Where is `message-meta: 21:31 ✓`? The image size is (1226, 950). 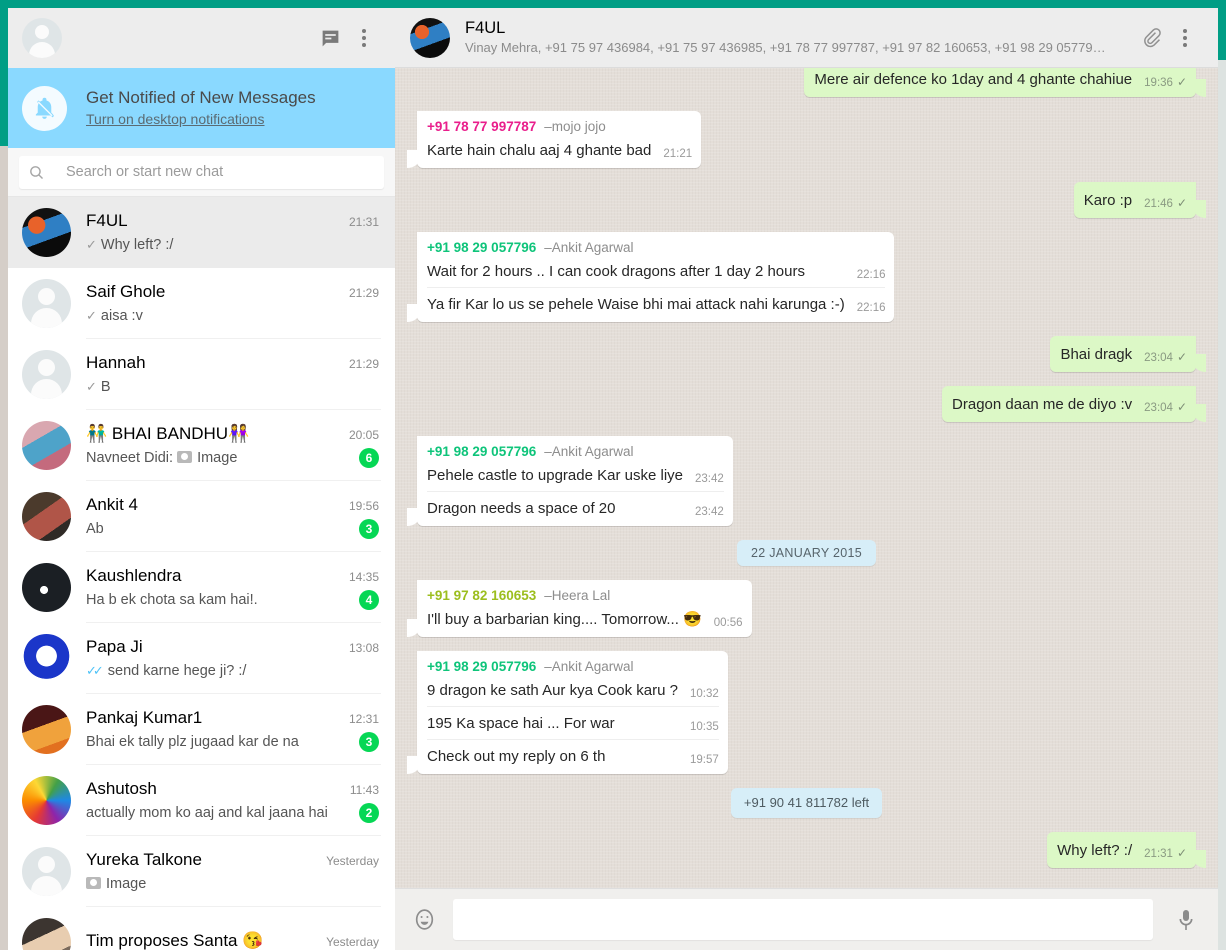 message-meta: 21:31 ✓ is located at coordinates (1165, 853).